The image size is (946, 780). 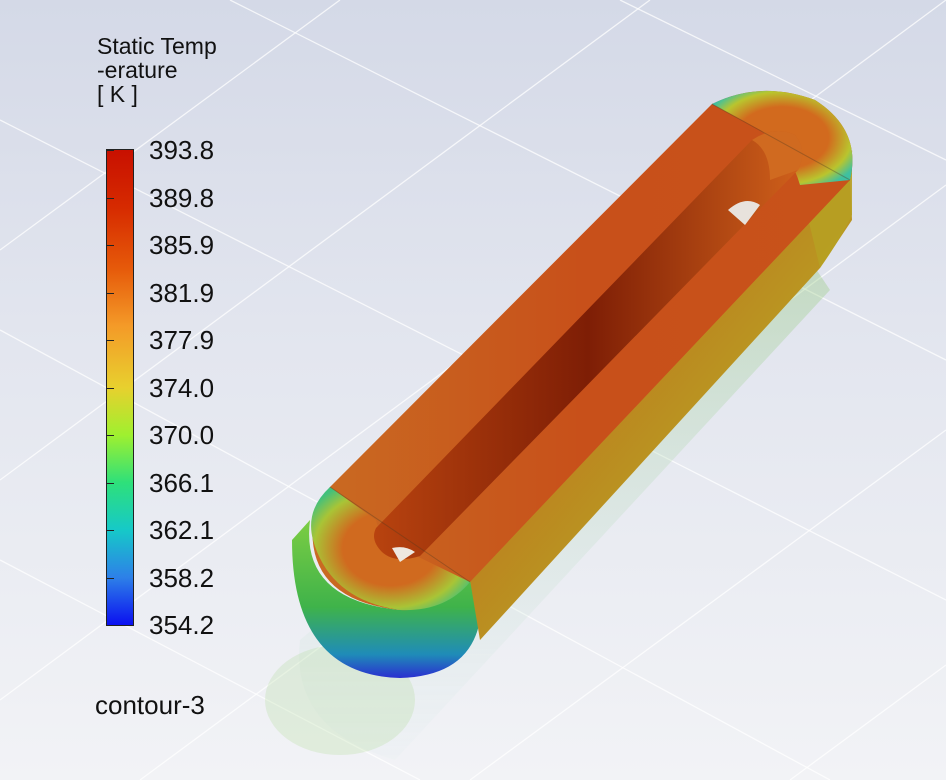 I want to click on legend-units: [ K ], so click(x=117, y=94).